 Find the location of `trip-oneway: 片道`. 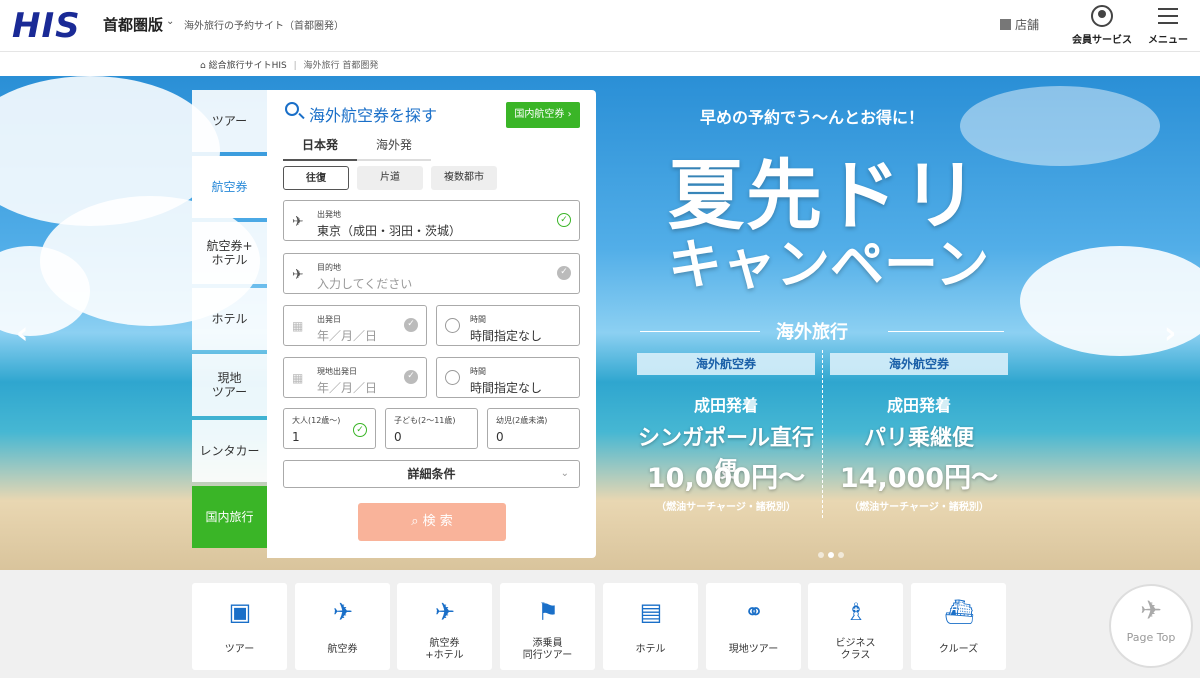

trip-oneway: 片道 is located at coordinates (390, 178).